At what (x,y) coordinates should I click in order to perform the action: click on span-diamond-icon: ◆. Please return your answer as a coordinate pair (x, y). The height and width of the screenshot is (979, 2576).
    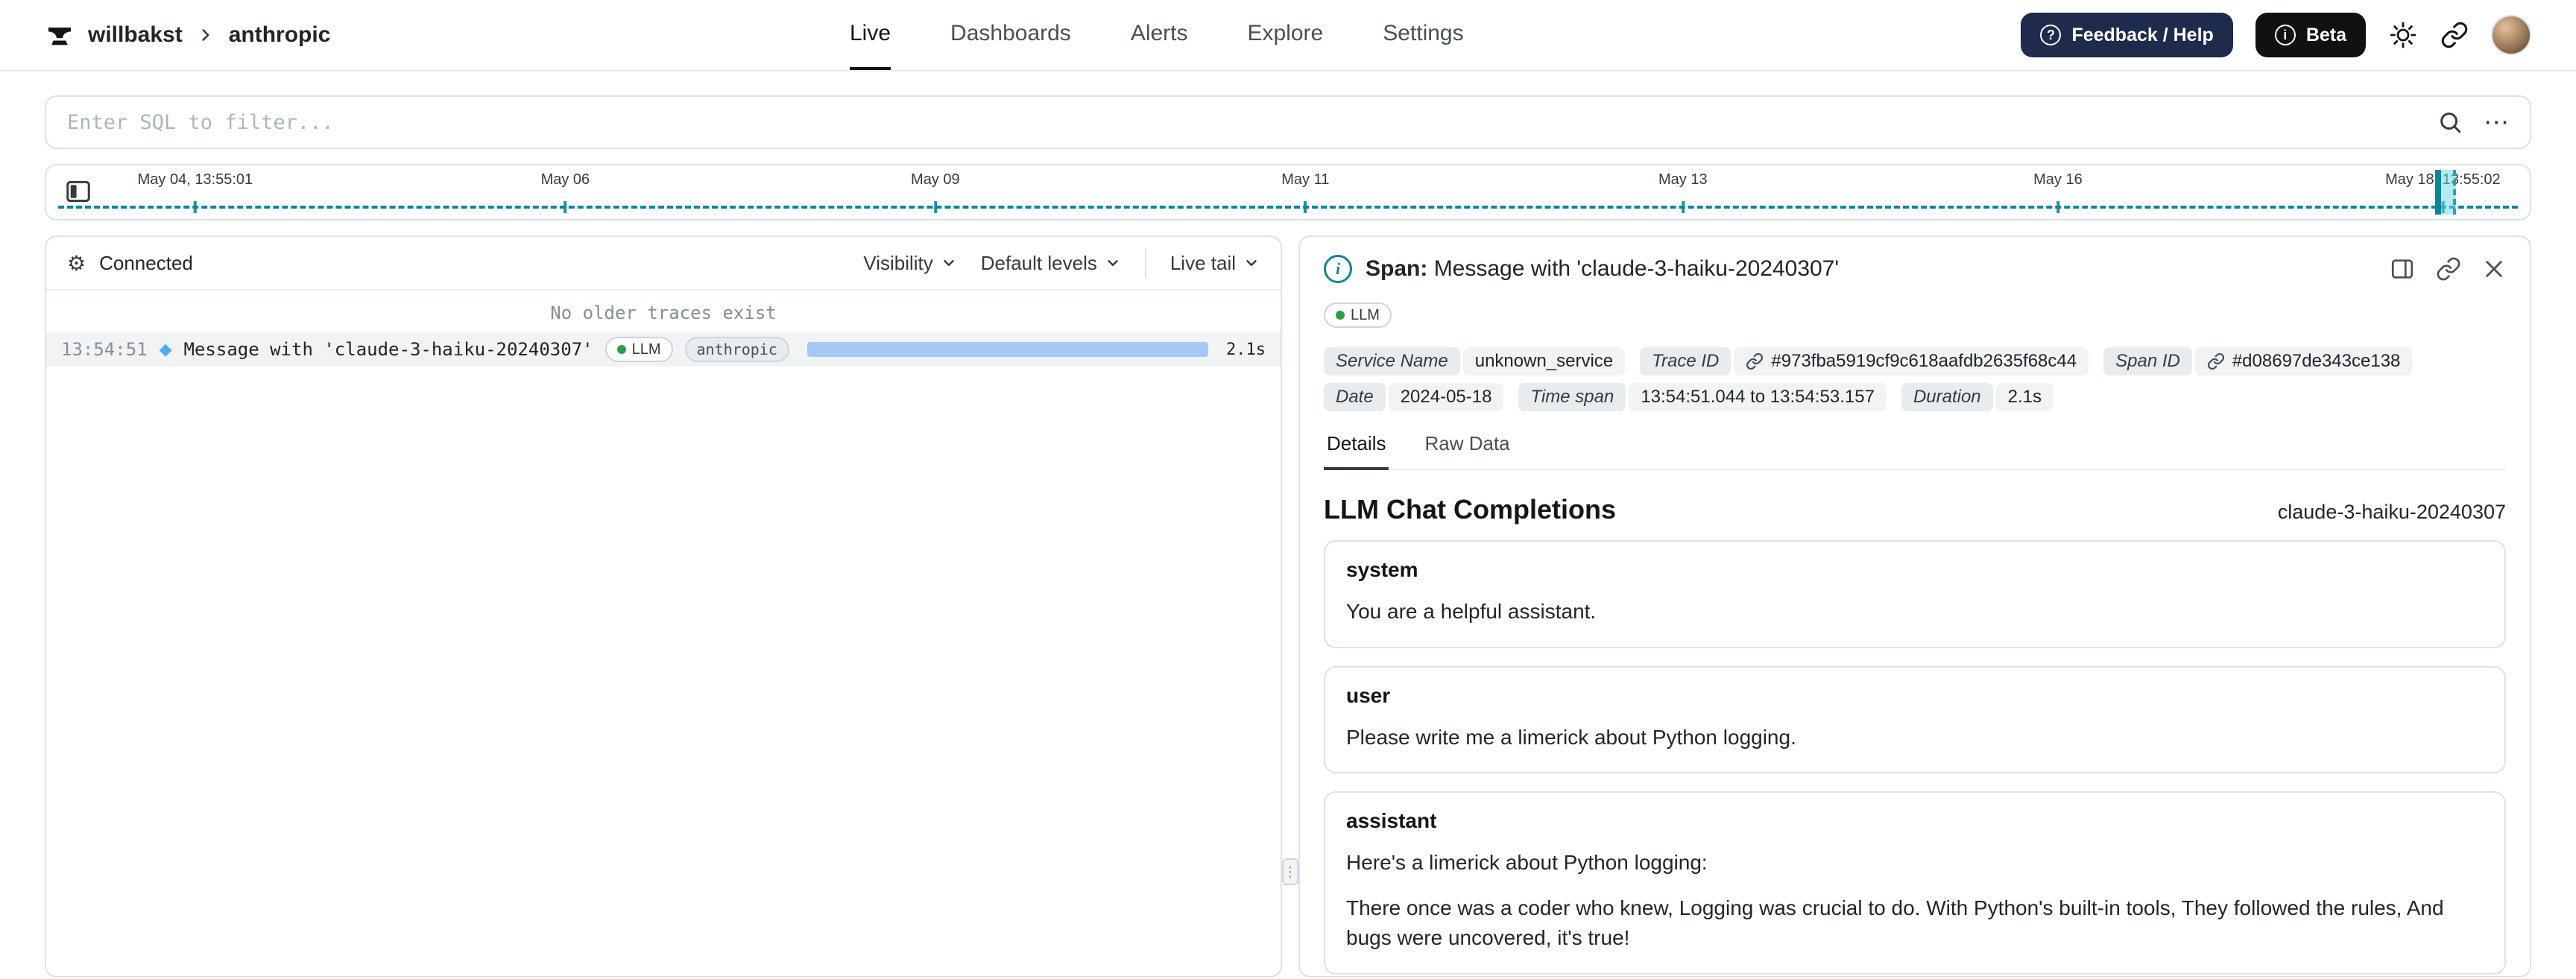
    Looking at the image, I should click on (165, 349).